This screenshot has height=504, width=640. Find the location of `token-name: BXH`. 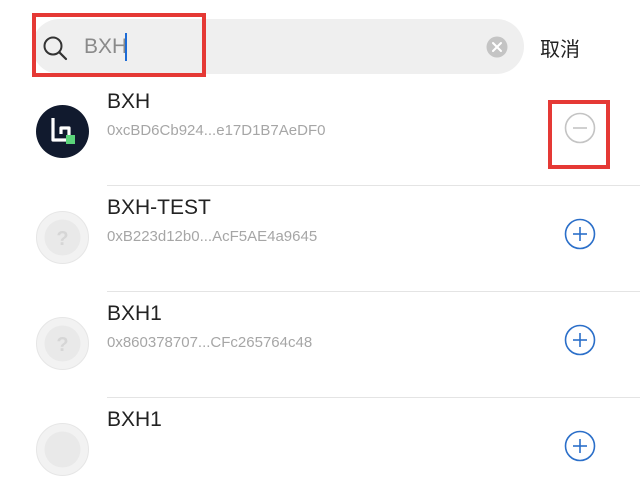

token-name: BXH is located at coordinates (129, 101).